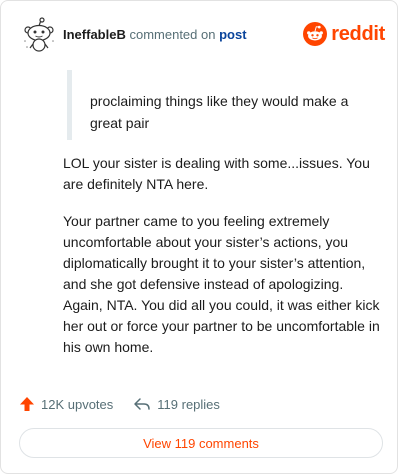 The width and height of the screenshot is (400, 476). What do you see at coordinates (188, 404) in the screenshot?
I see `reply-count: 119 replies` at bounding box center [188, 404].